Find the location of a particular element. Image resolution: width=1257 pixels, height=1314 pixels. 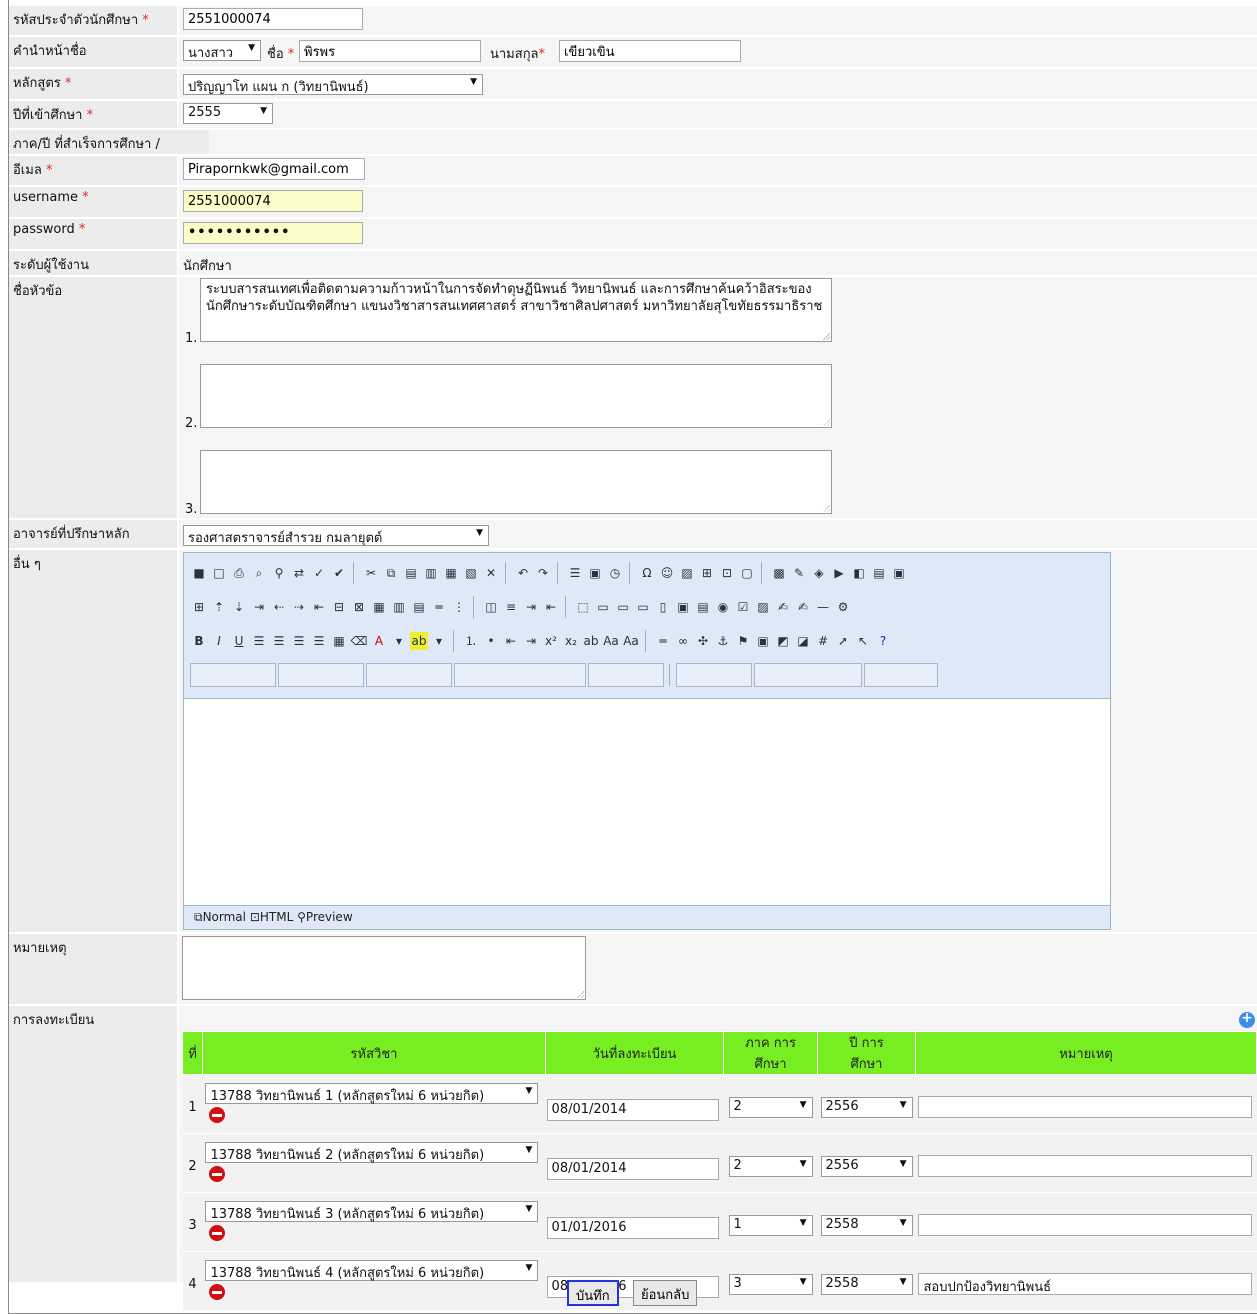

line-icon: — is located at coordinates (823, 607).